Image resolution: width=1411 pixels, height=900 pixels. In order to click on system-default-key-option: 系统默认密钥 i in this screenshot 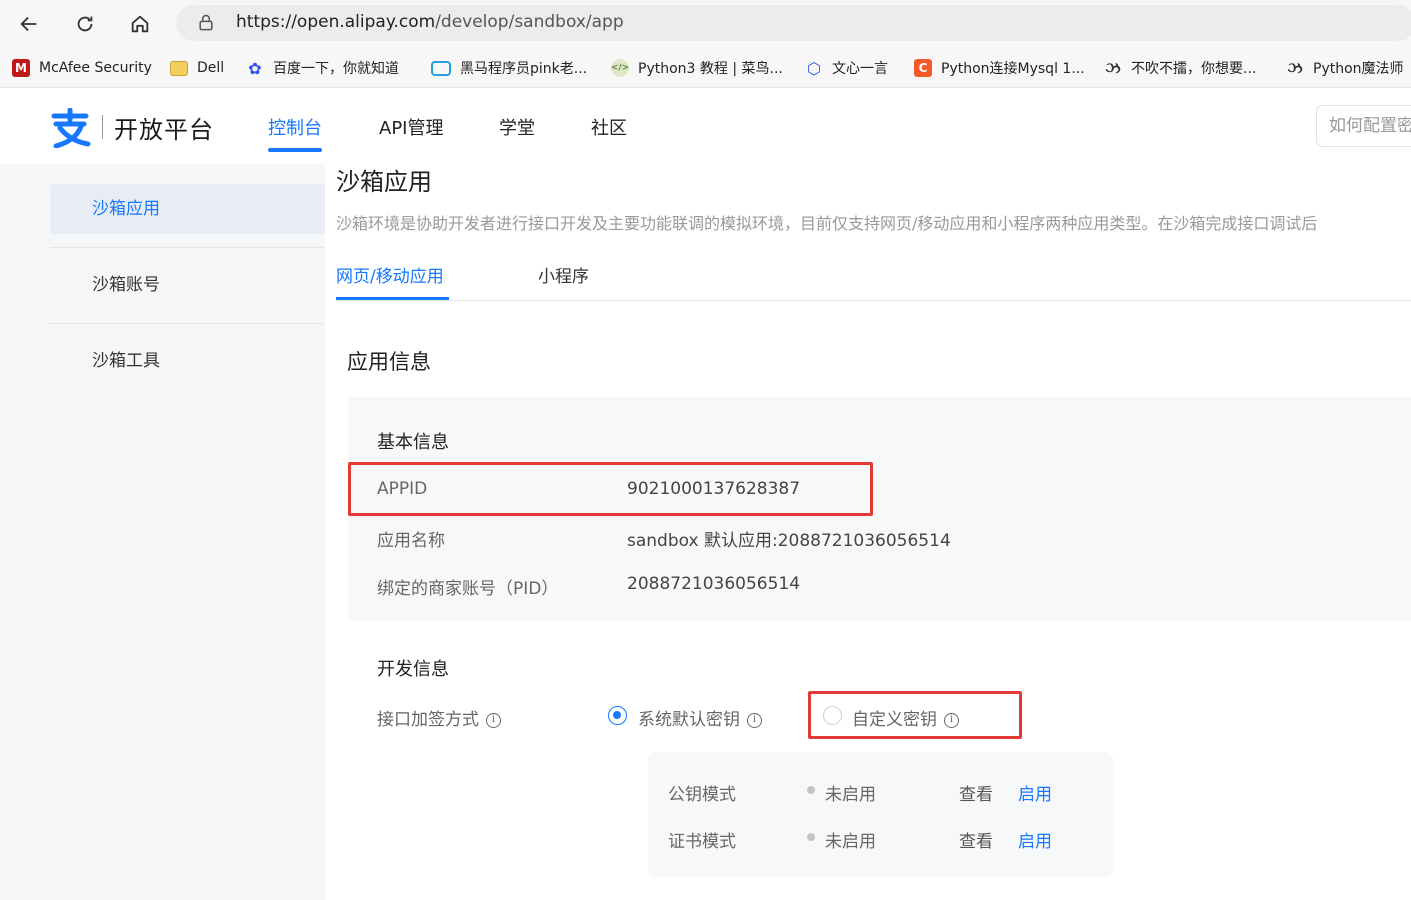, I will do `click(700, 717)`.